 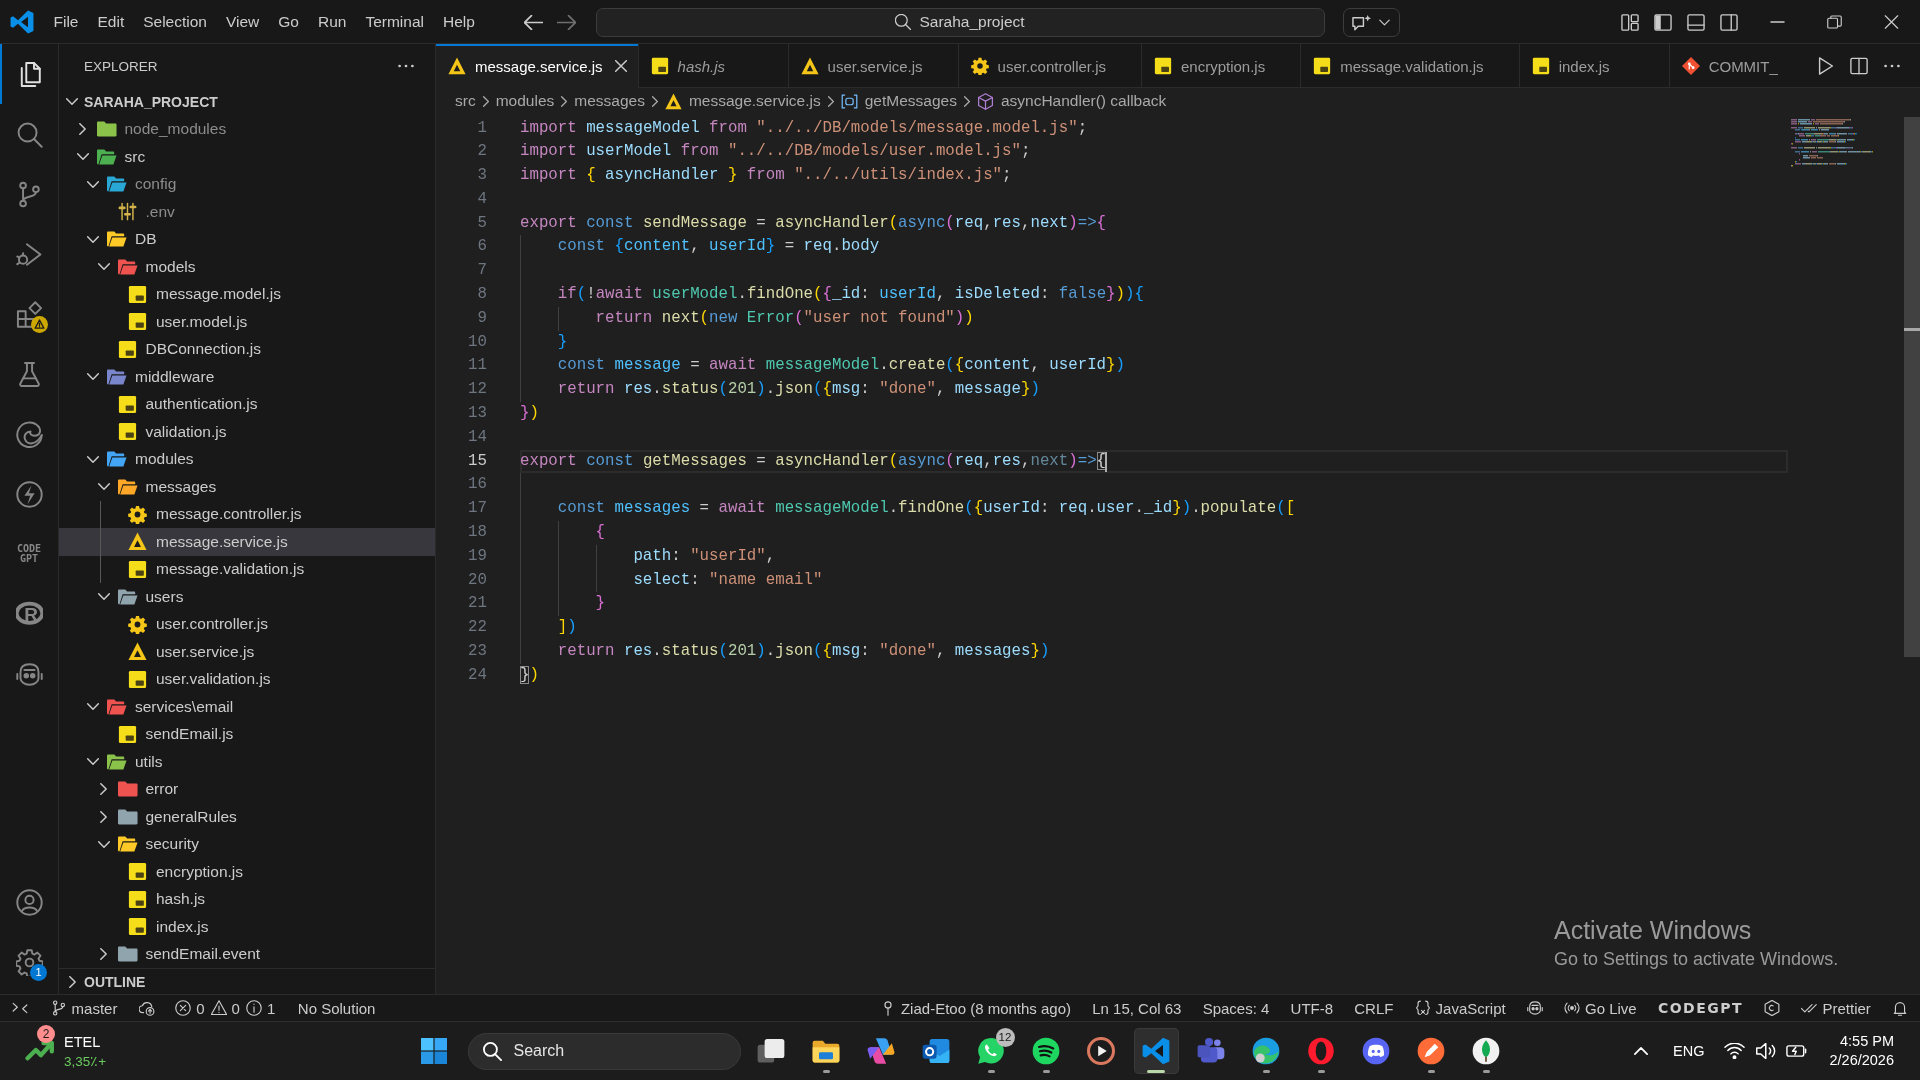 What do you see at coordinates (247, 239) in the screenshot?
I see `tree-item: DB` at bounding box center [247, 239].